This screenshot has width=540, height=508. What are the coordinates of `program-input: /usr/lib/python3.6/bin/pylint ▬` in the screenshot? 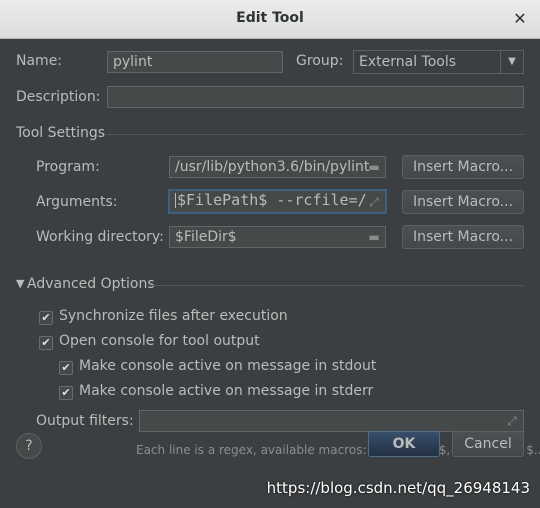 It's located at (277, 167).